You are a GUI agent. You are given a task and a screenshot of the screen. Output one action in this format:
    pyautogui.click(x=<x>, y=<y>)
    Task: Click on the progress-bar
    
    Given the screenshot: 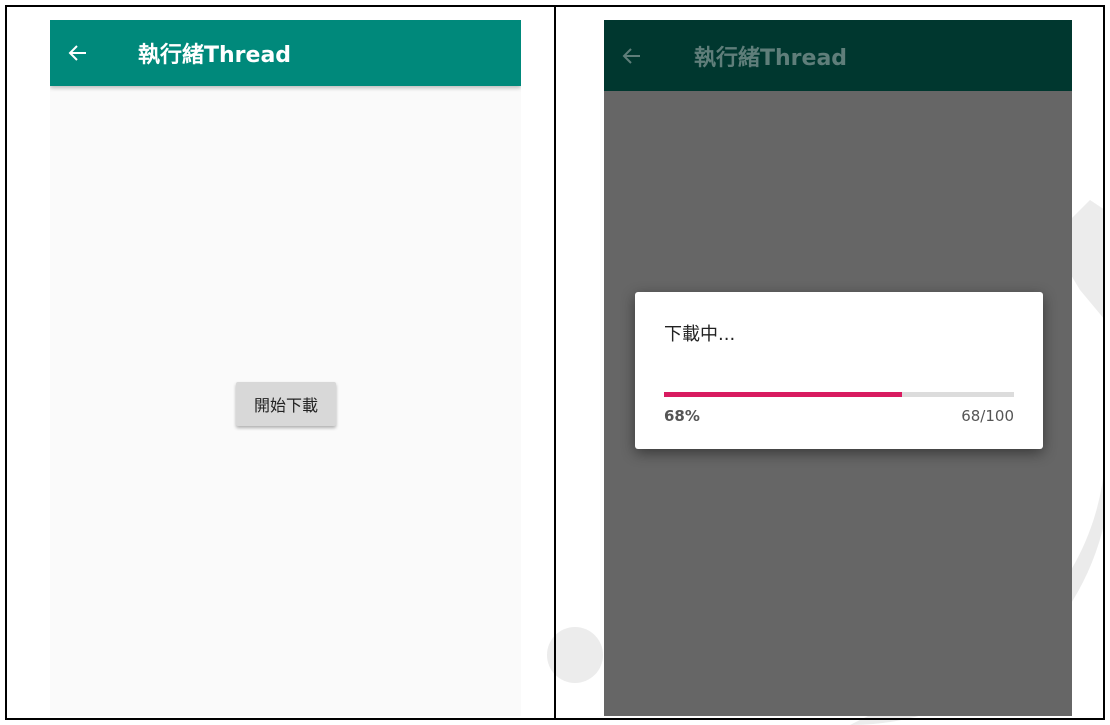 What is the action you would take?
    pyautogui.click(x=839, y=394)
    